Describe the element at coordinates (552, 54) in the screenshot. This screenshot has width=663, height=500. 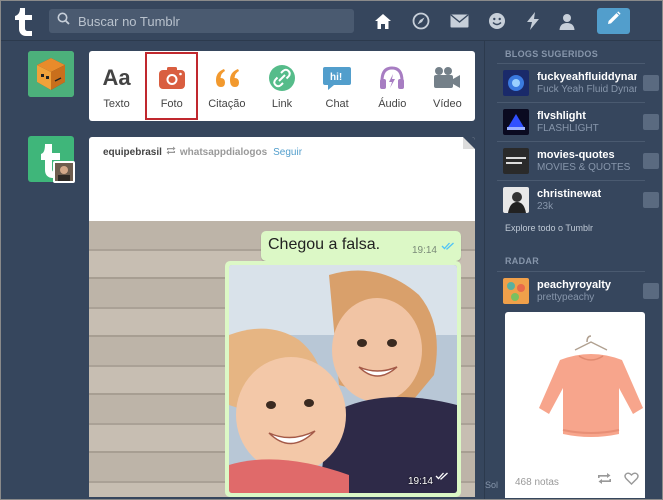
I see `suggested-blogs-title: BLOGS SUGERIDOS` at that location.